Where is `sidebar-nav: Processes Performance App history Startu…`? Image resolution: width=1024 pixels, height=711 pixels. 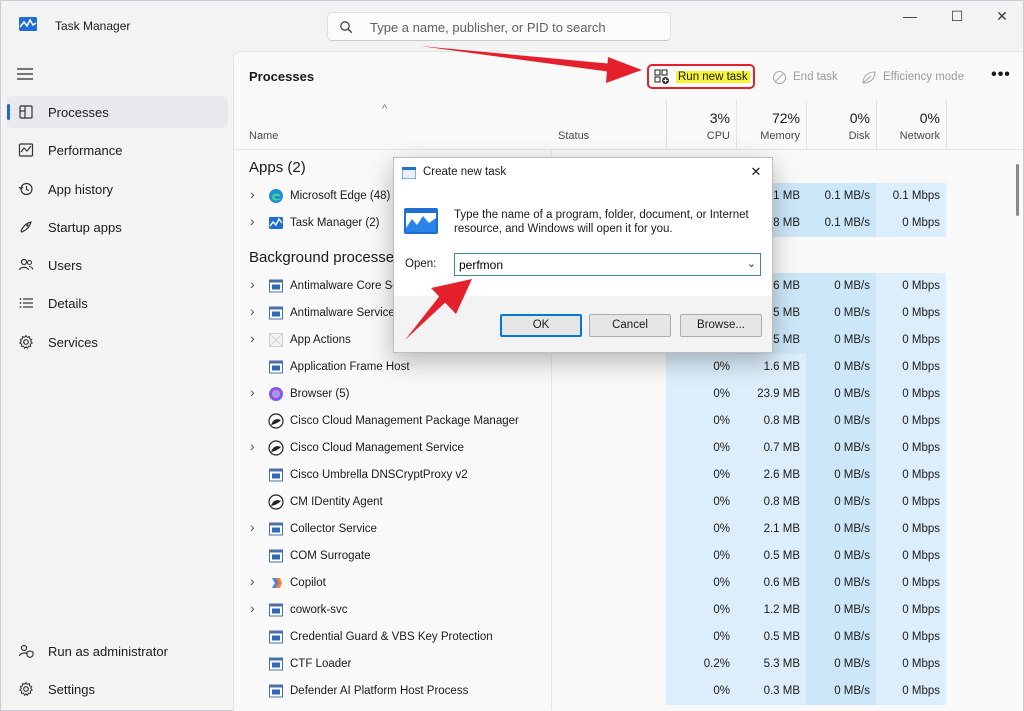
sidebar-nav: Processes Performance App history Startu… is located at coordinates (117, 230).